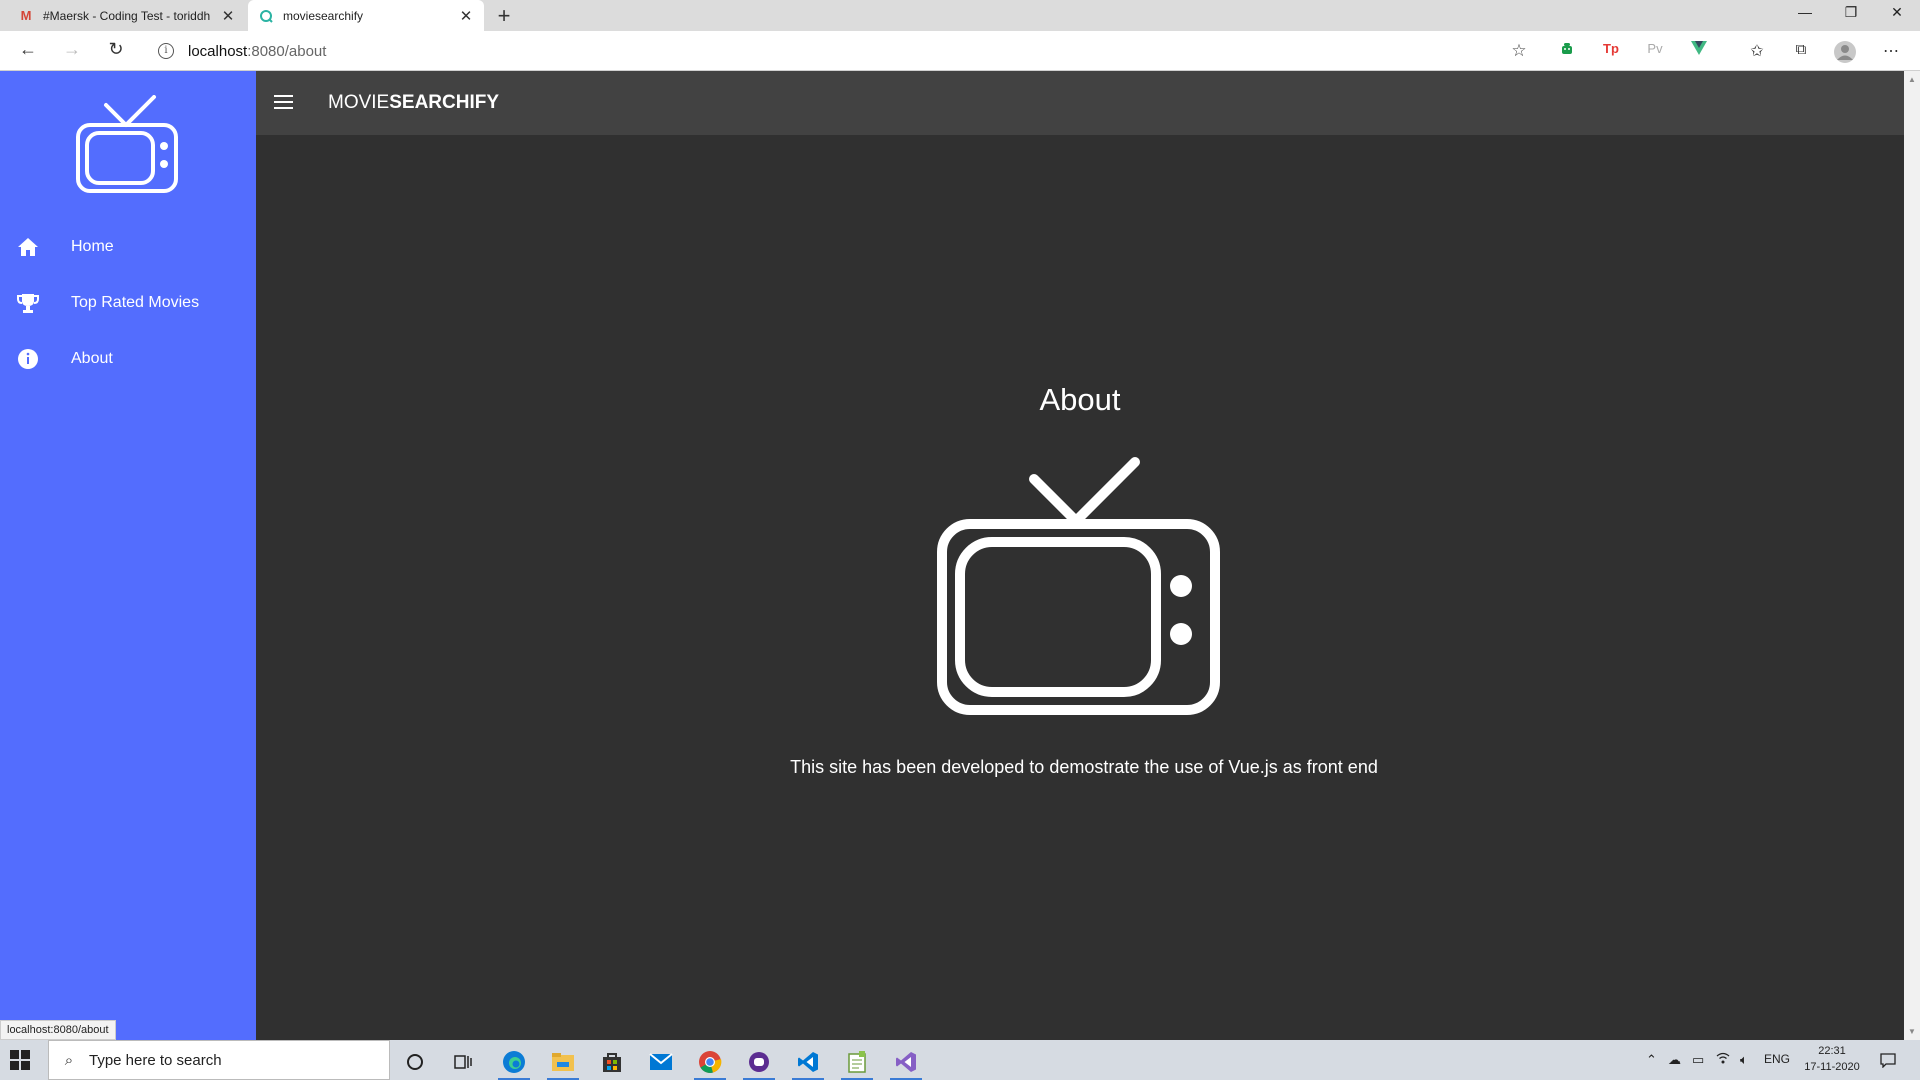 Image resolution: width=1920 pixels, height=1080 pixels. I want to click on favorite-star-icon: ☆, so click(1519, 51).